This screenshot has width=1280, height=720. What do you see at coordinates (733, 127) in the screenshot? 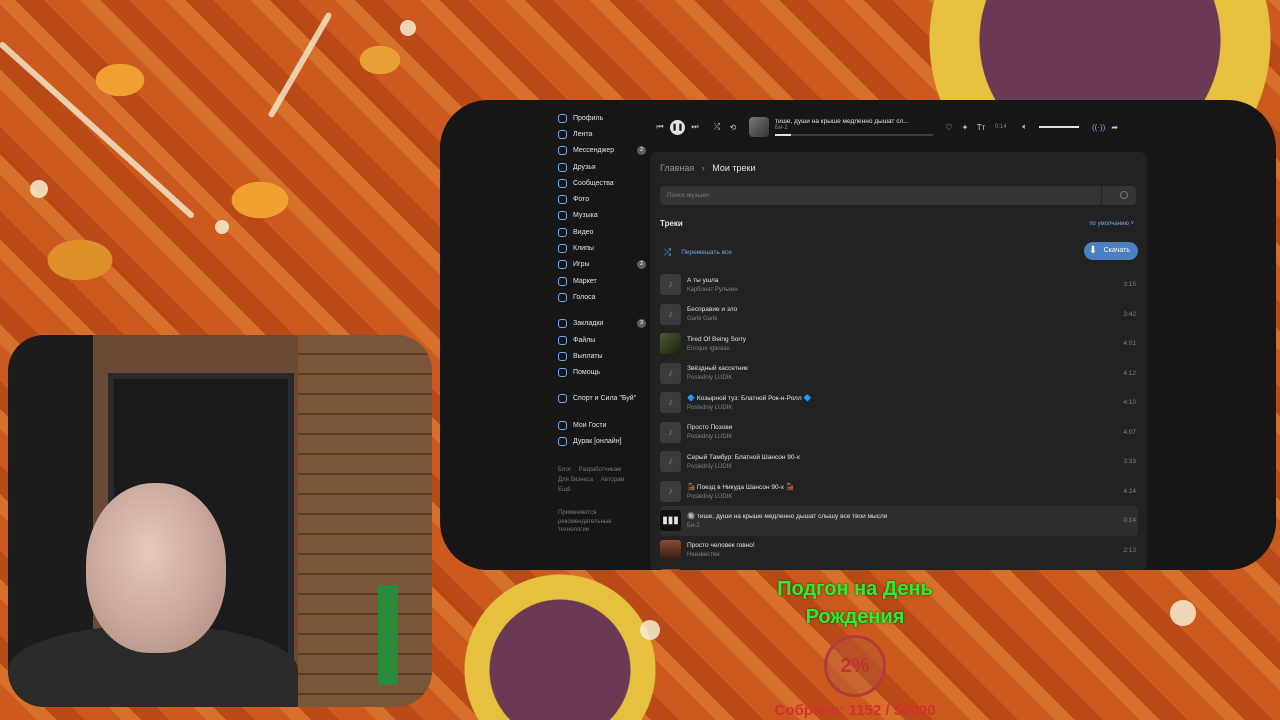
I see `repeat-icon: ⟲` at bounding box center [733, 127].